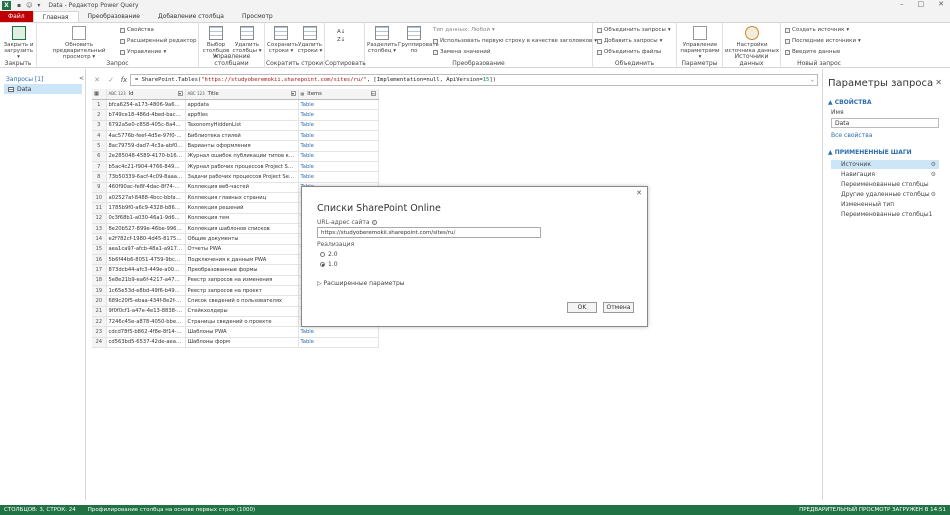 This screenshot has height=515, width=950. I want to click on properties-button: Свойства, so click(137, 30).